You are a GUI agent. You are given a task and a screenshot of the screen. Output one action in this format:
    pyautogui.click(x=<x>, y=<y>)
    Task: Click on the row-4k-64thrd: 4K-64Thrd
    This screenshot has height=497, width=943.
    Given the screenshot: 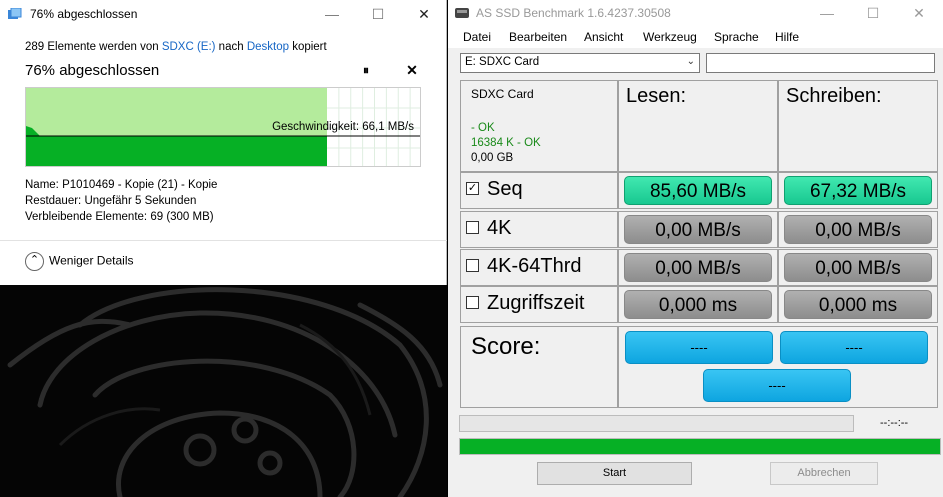 What is the action you would take?
    pyautogui.click(x=539, y=267)
    